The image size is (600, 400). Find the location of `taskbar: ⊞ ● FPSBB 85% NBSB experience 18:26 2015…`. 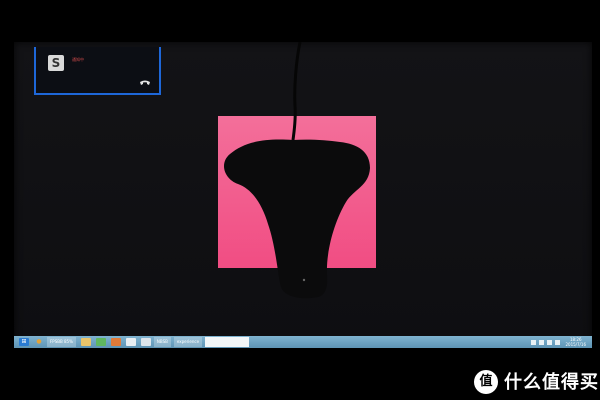

taskbar: ⊞ ● FPSBB 85% NBSB experience 18:26 2015… is located at coordinates (303, 342).